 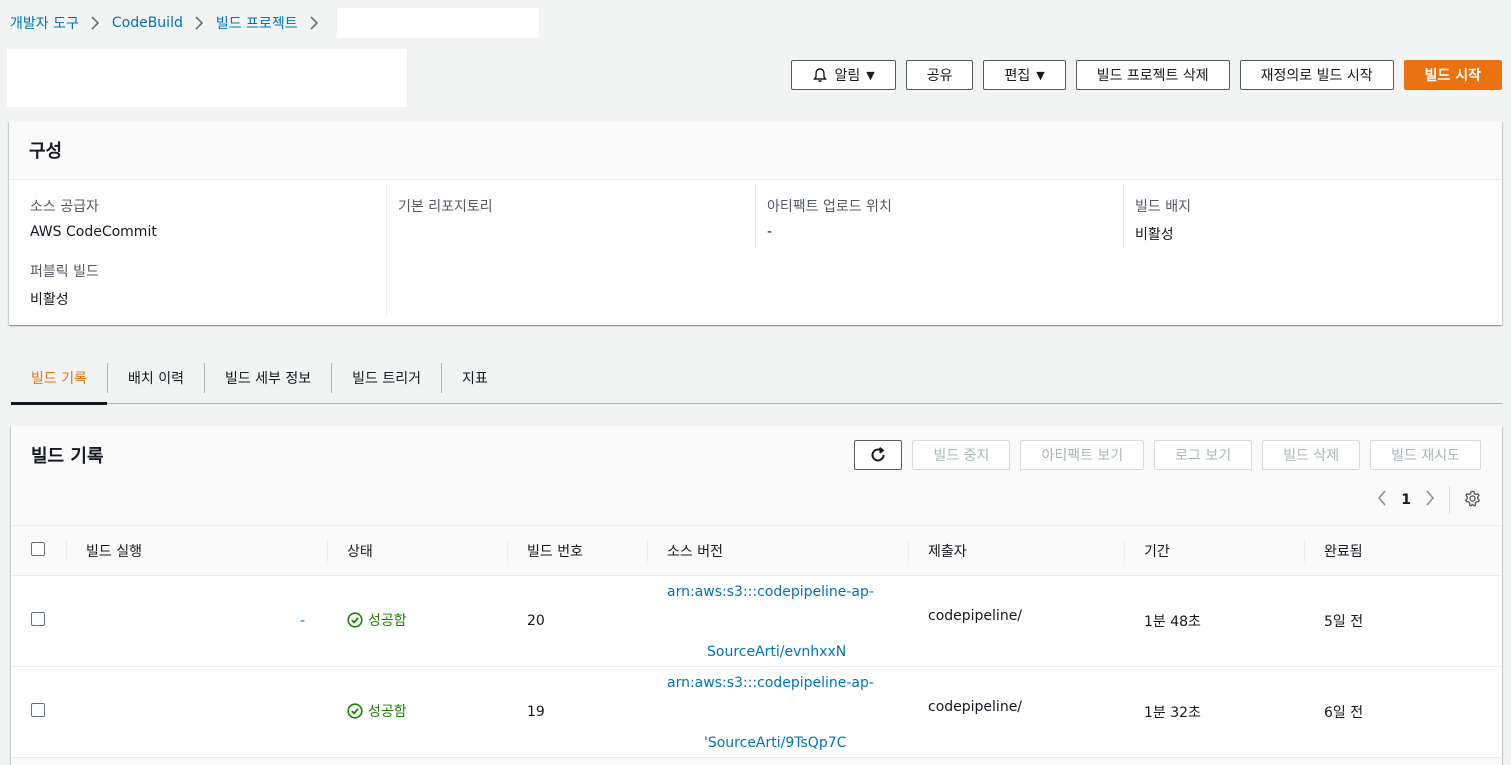 What do you see at coordinates (1214, 551) in the screenshot?
I see `column-header-duration: 기간` at bounding box center [1214, 551].